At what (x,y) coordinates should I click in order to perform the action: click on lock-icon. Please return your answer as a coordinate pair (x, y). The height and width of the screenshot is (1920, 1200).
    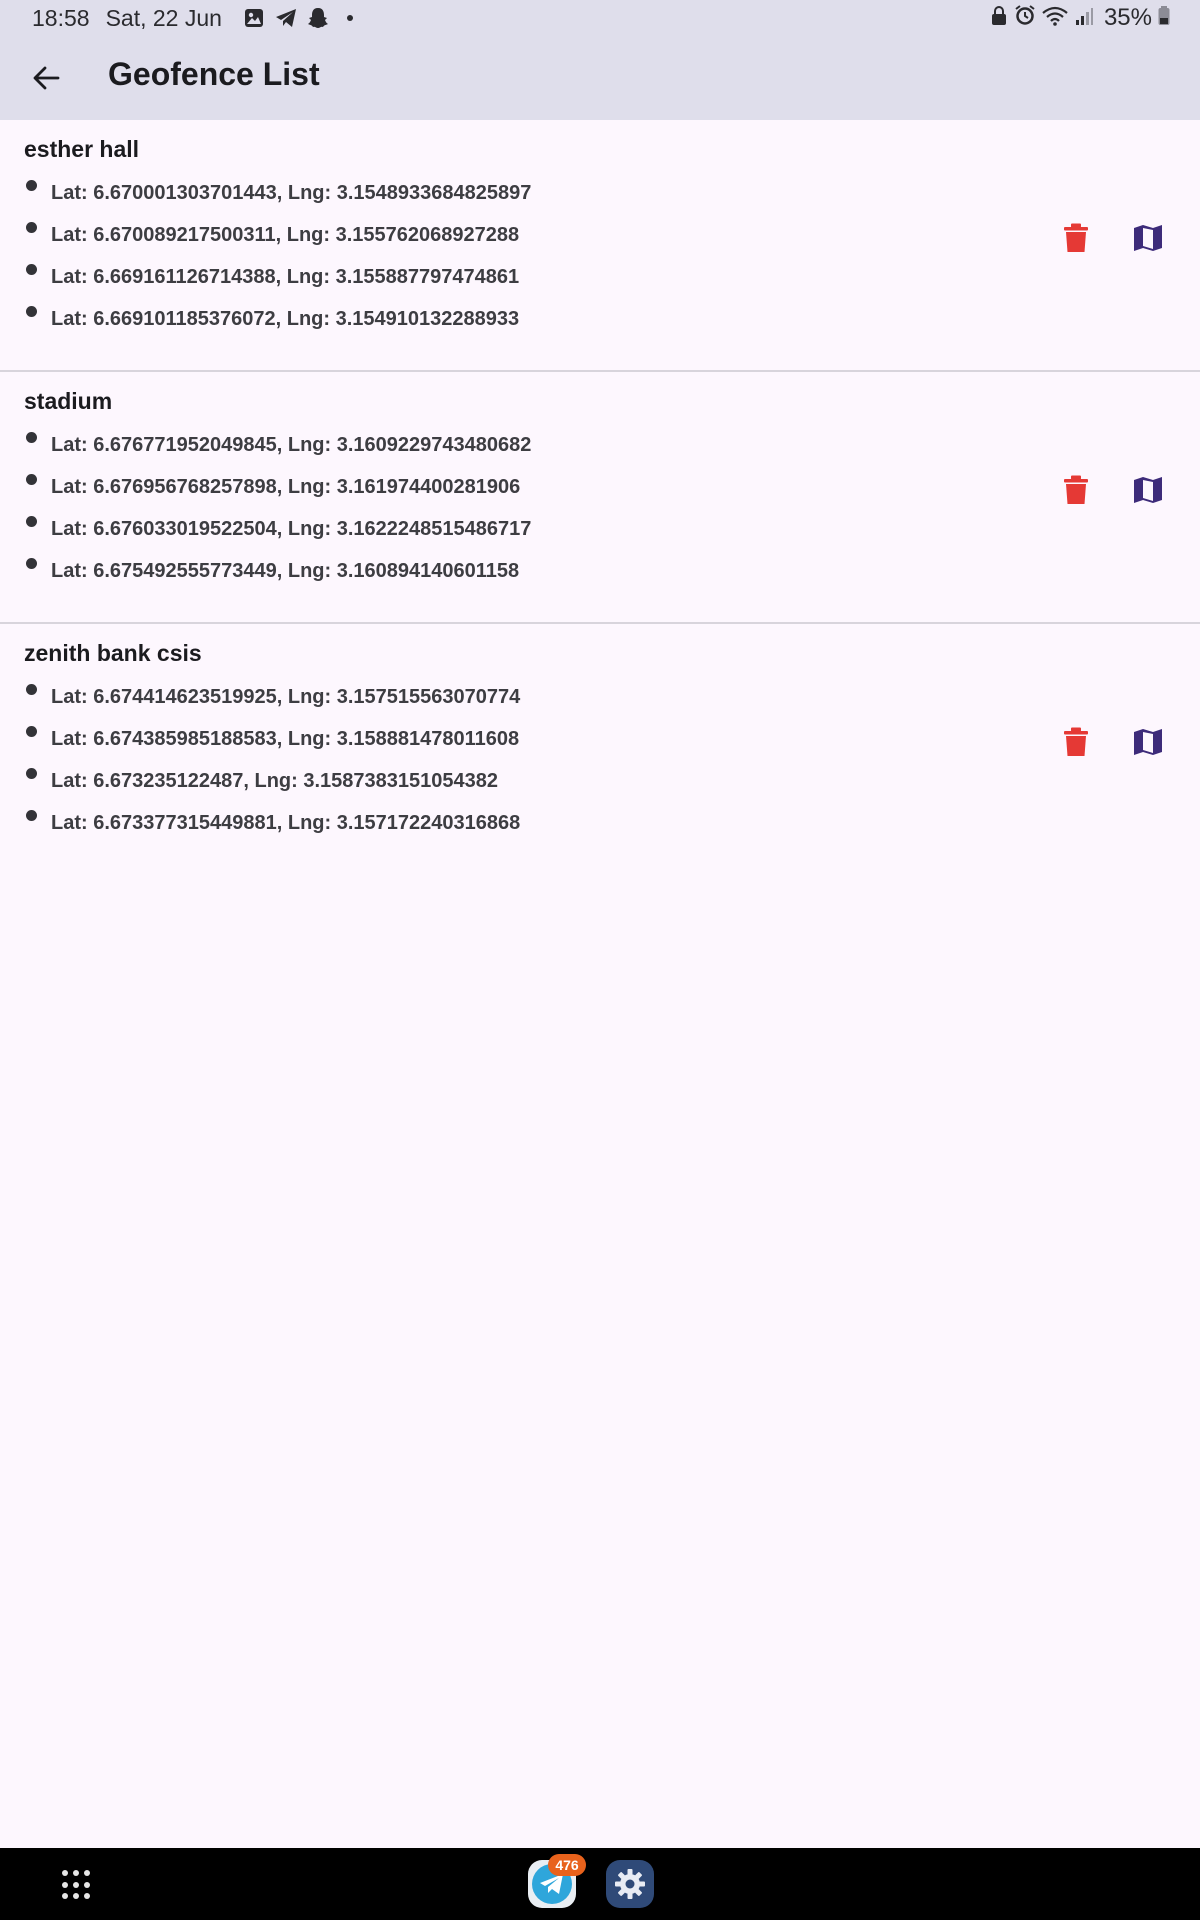
    Looking at the image, I should click on (999, 18).